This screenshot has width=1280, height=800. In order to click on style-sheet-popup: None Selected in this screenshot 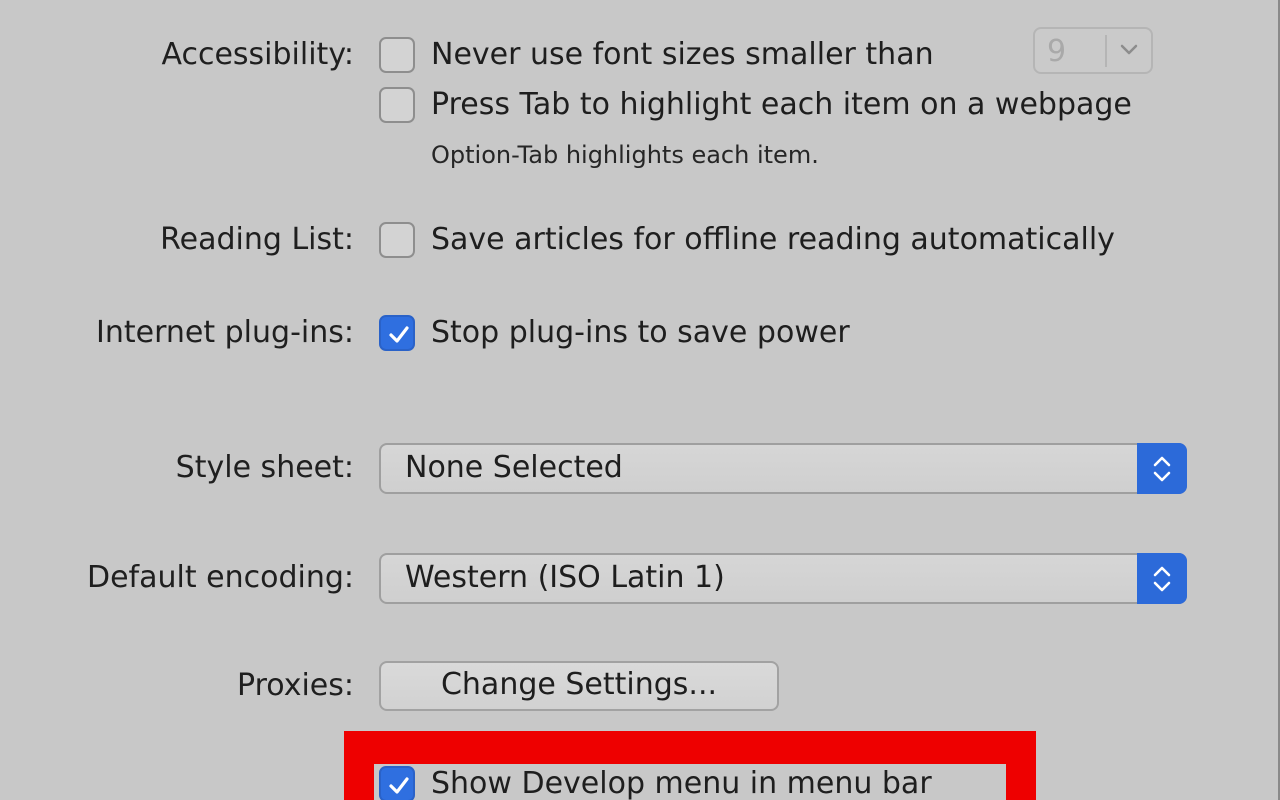, I will do `click(783, 468)`.